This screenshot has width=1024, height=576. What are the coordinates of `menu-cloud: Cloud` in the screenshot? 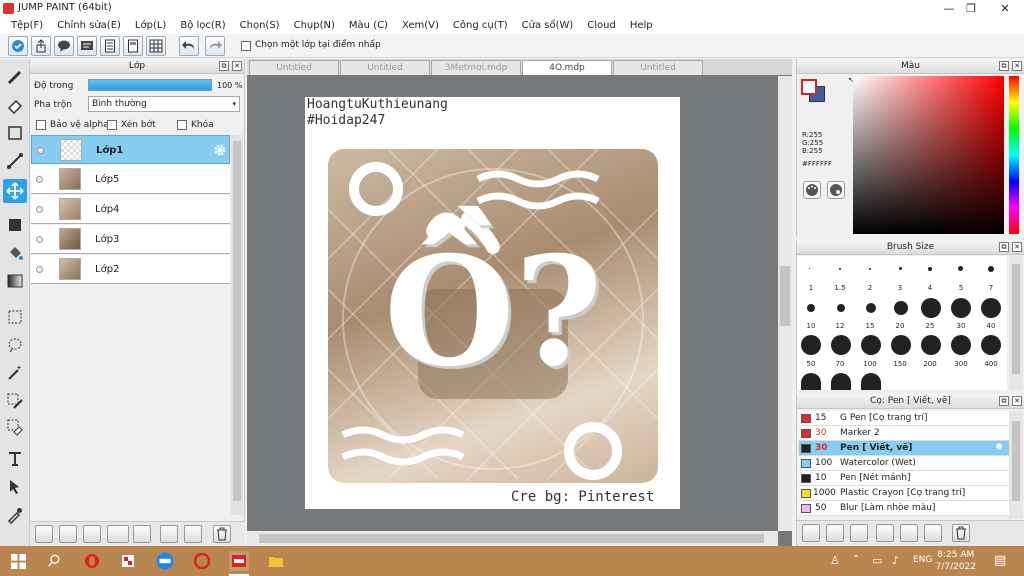 It's located at (601, 25).